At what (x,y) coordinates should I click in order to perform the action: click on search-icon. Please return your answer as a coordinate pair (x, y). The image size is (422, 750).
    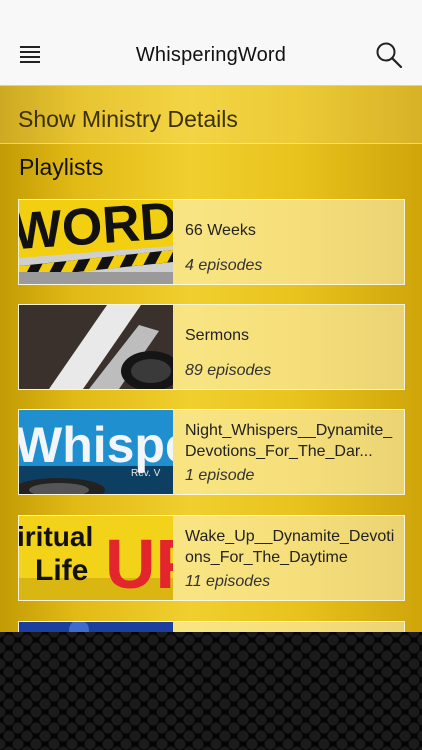
    Looking at the image, I should click on (389, 55).